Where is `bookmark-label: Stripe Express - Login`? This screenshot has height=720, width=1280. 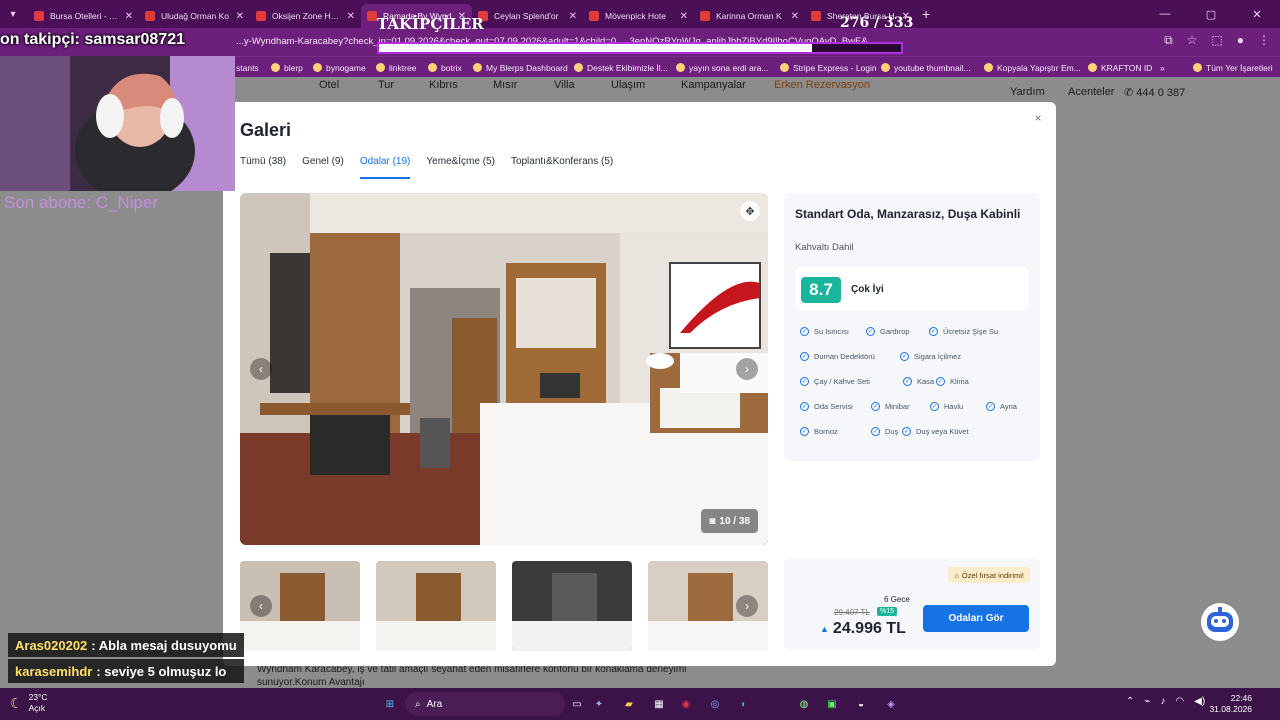 bookmark-label: Stripe Express - Login is located at coordinates (835, 67).